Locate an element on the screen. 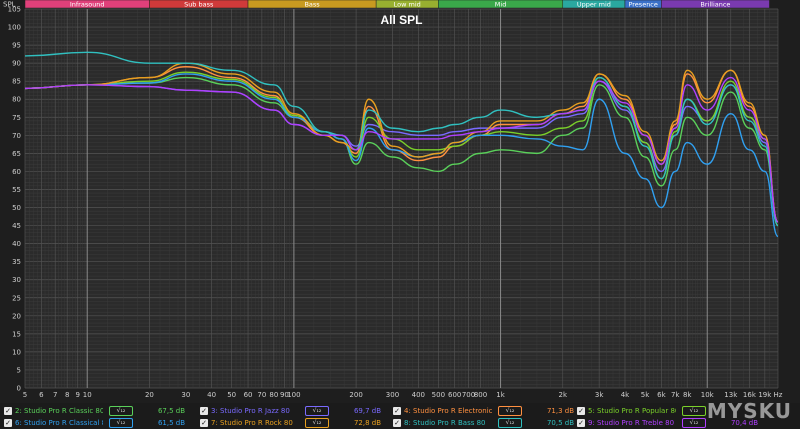 The image size is (800, 429). x-tick-label: 8k is located at coordinates (687, 395).